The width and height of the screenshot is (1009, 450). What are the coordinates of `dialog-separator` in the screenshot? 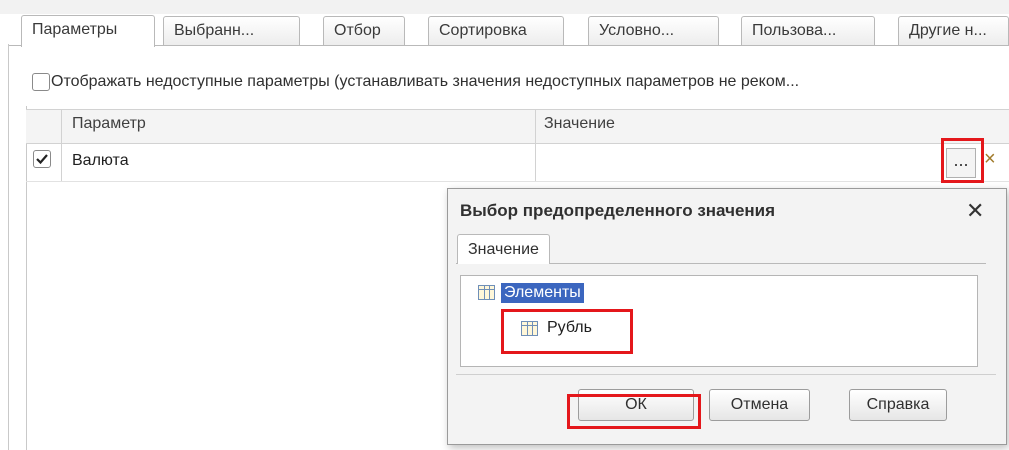 It's located at (726, 374).